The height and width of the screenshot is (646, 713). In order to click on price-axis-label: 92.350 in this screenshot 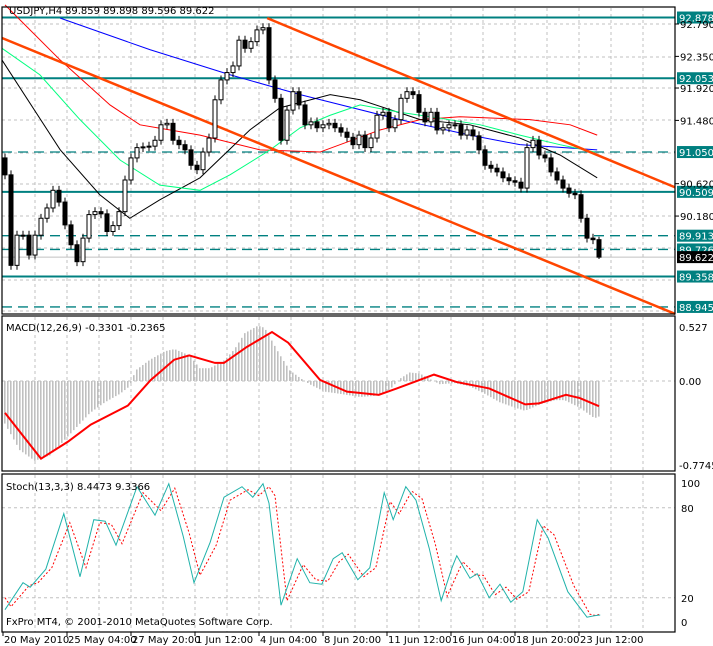, I will do `click(696, 57)`.